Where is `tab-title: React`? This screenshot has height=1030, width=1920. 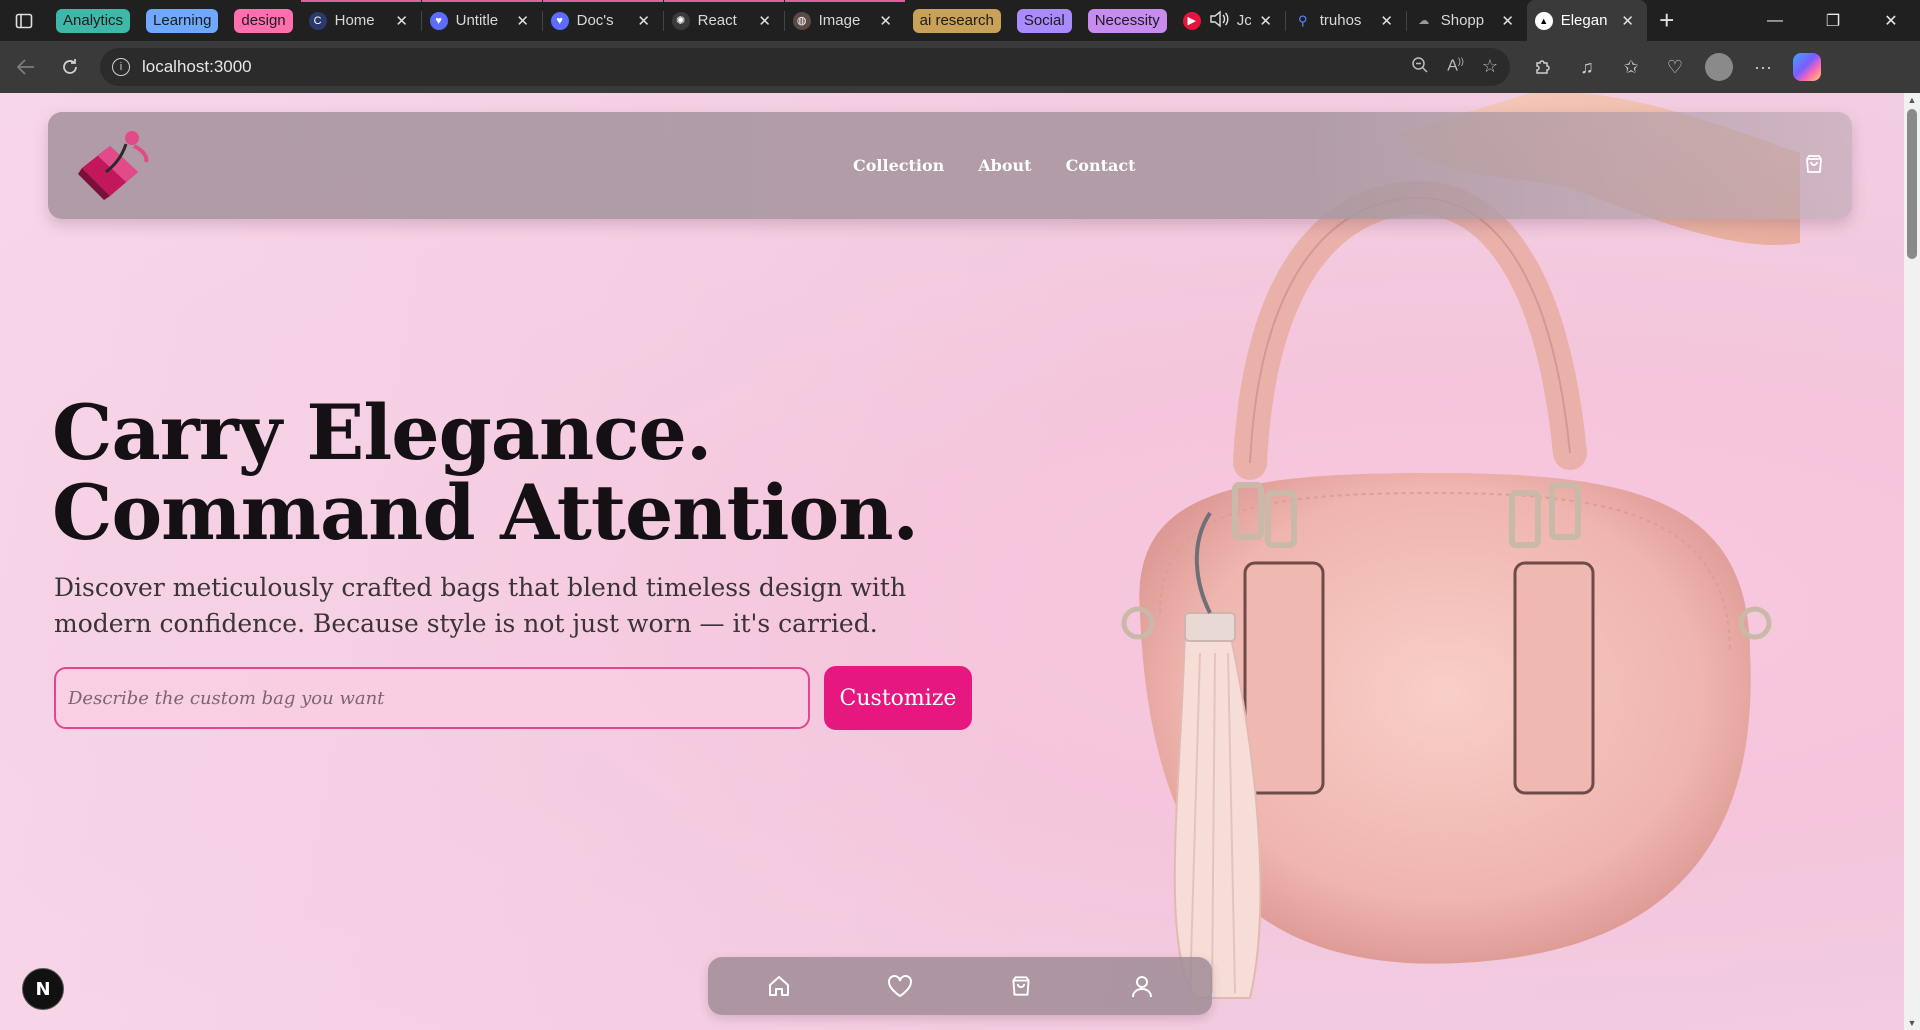
tab-title: React is located at coordinates (717, 20).